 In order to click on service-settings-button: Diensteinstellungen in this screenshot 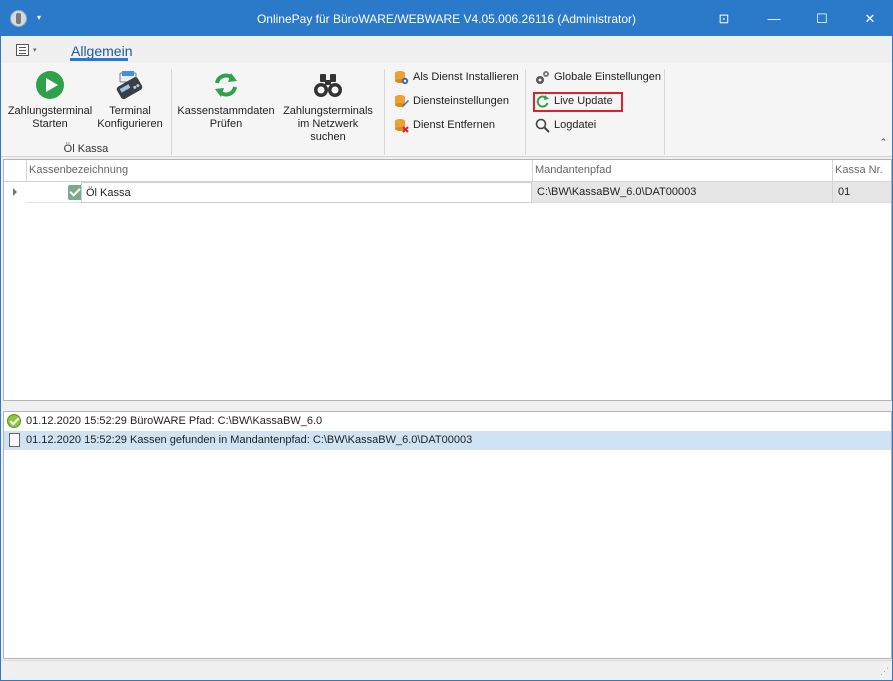, I will do `click(451, 101)`.